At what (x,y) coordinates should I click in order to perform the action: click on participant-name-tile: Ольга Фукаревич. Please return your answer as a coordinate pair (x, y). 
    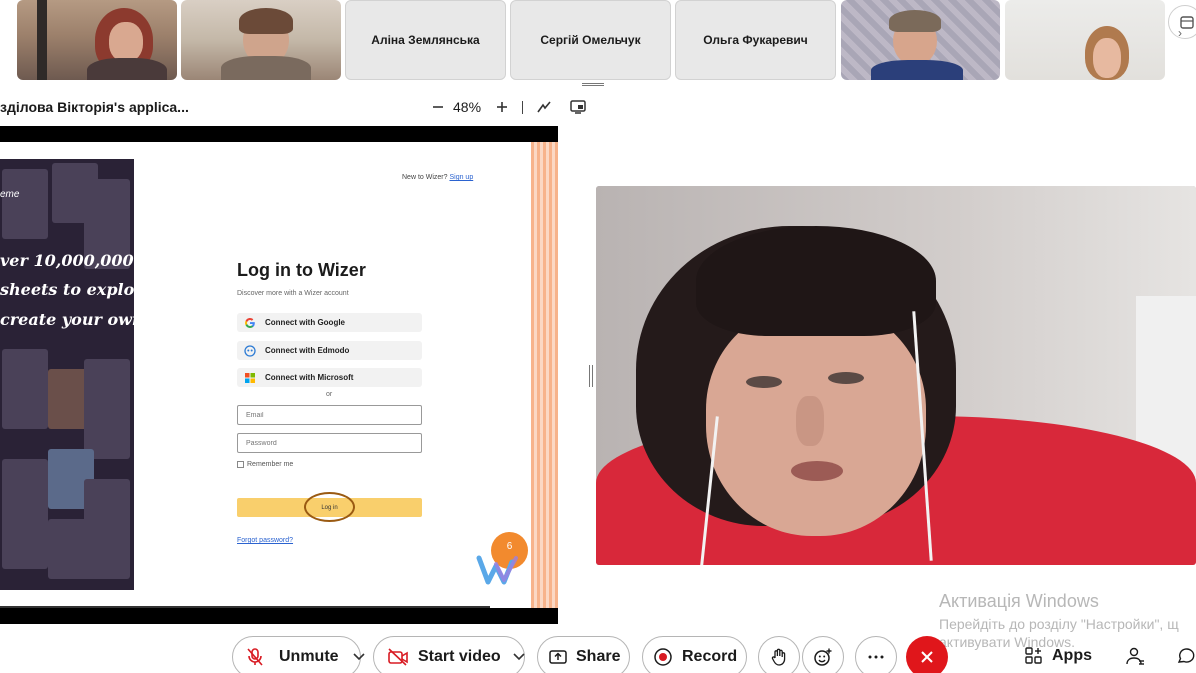
    Looking at the image, I should click on (755, 40).